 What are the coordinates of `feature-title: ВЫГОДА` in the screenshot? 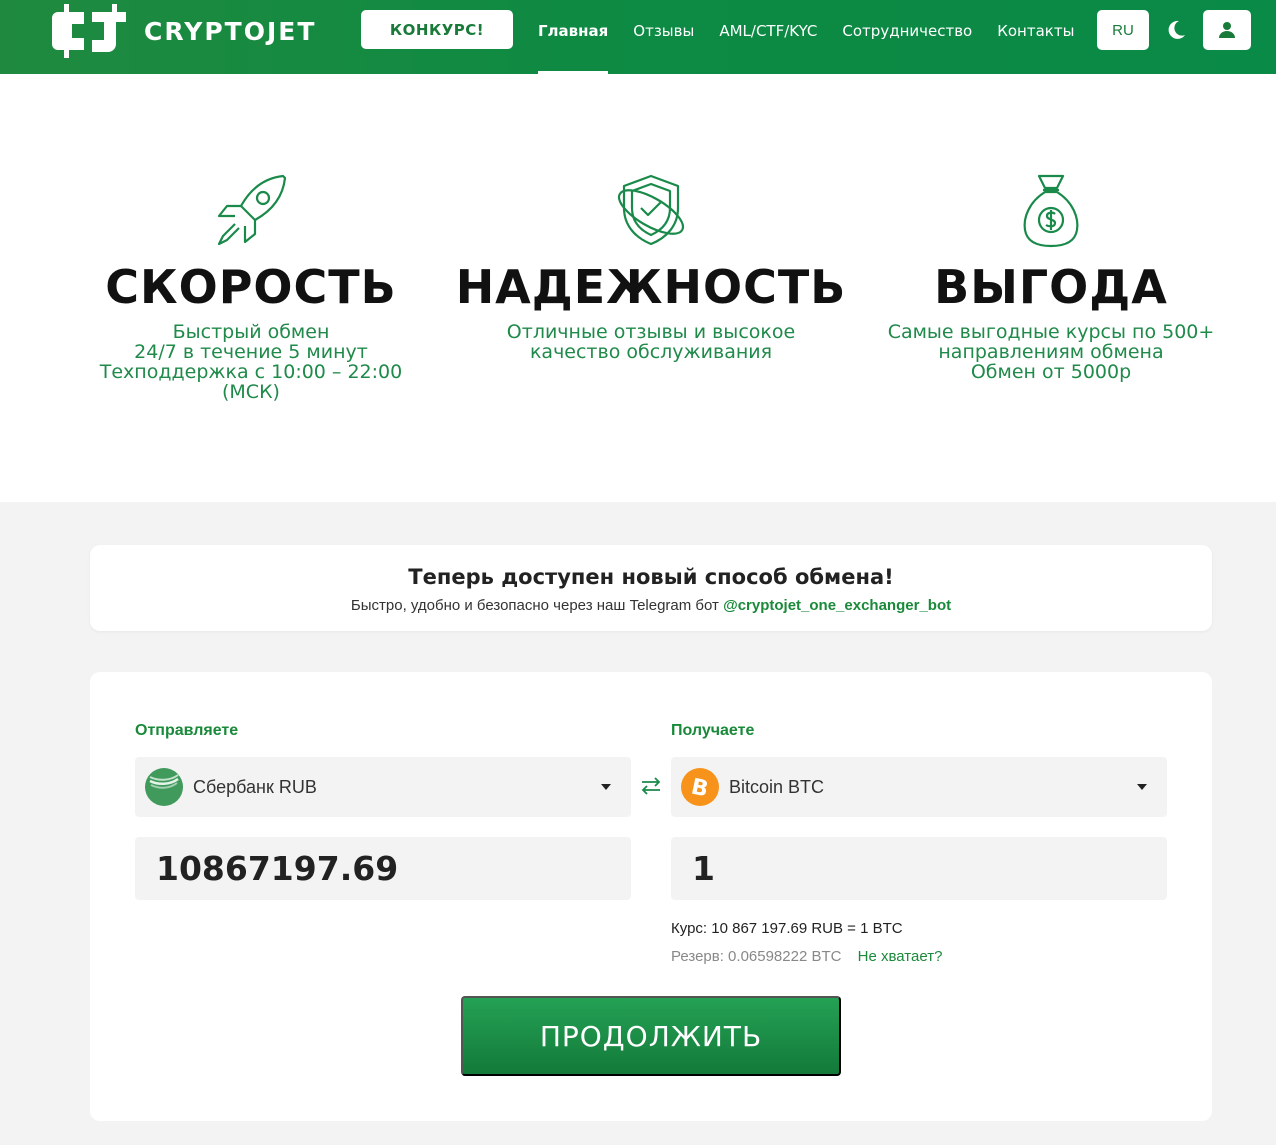 It's located at (1051, 287).